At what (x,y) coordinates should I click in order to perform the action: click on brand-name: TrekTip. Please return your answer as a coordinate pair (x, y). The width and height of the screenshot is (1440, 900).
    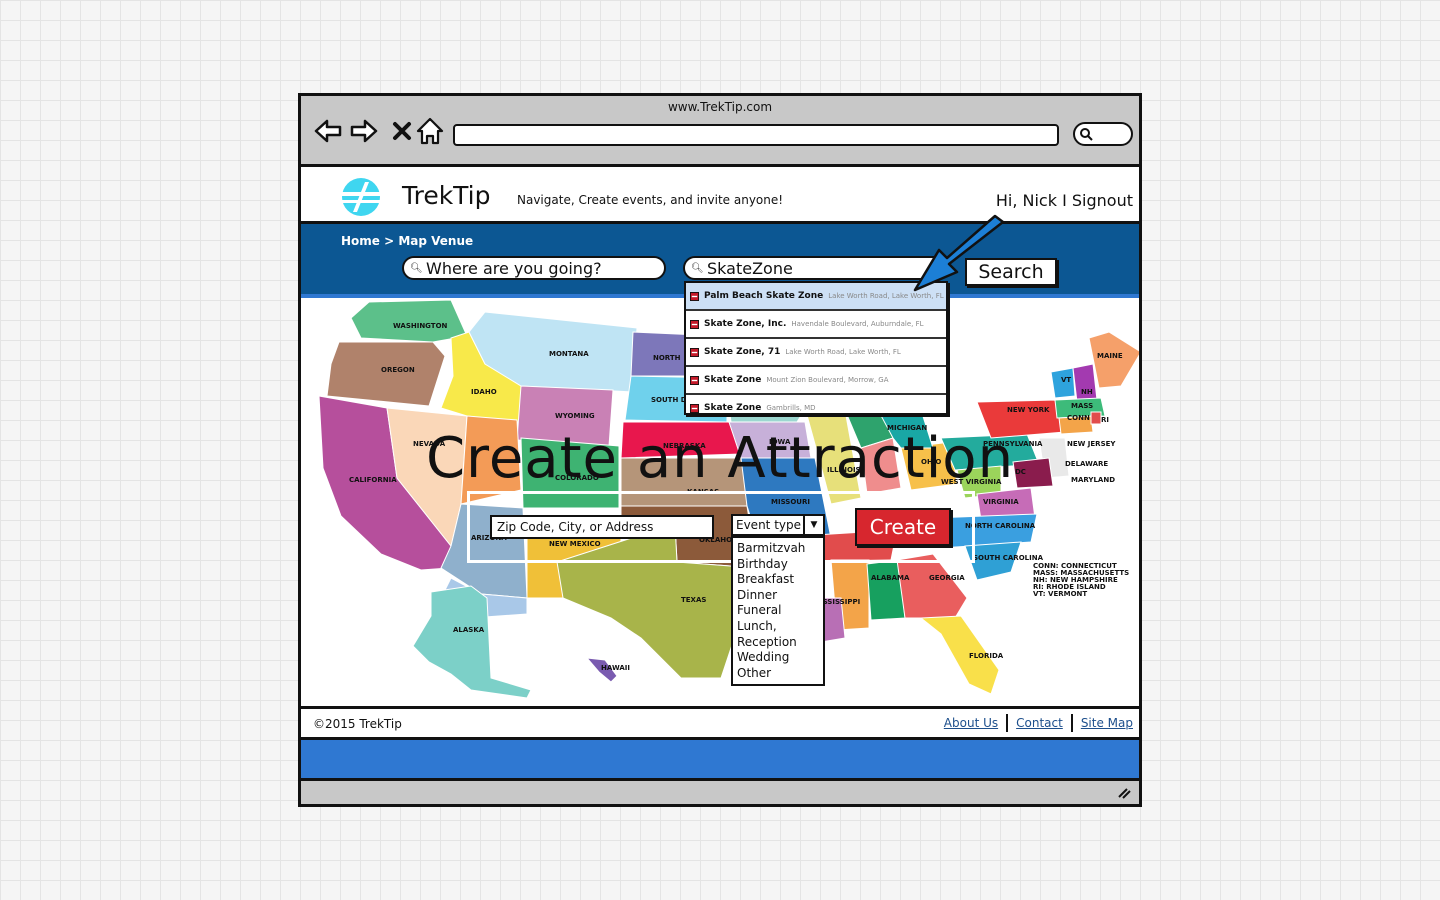
    Looking at the image, I should click on (446, 195).